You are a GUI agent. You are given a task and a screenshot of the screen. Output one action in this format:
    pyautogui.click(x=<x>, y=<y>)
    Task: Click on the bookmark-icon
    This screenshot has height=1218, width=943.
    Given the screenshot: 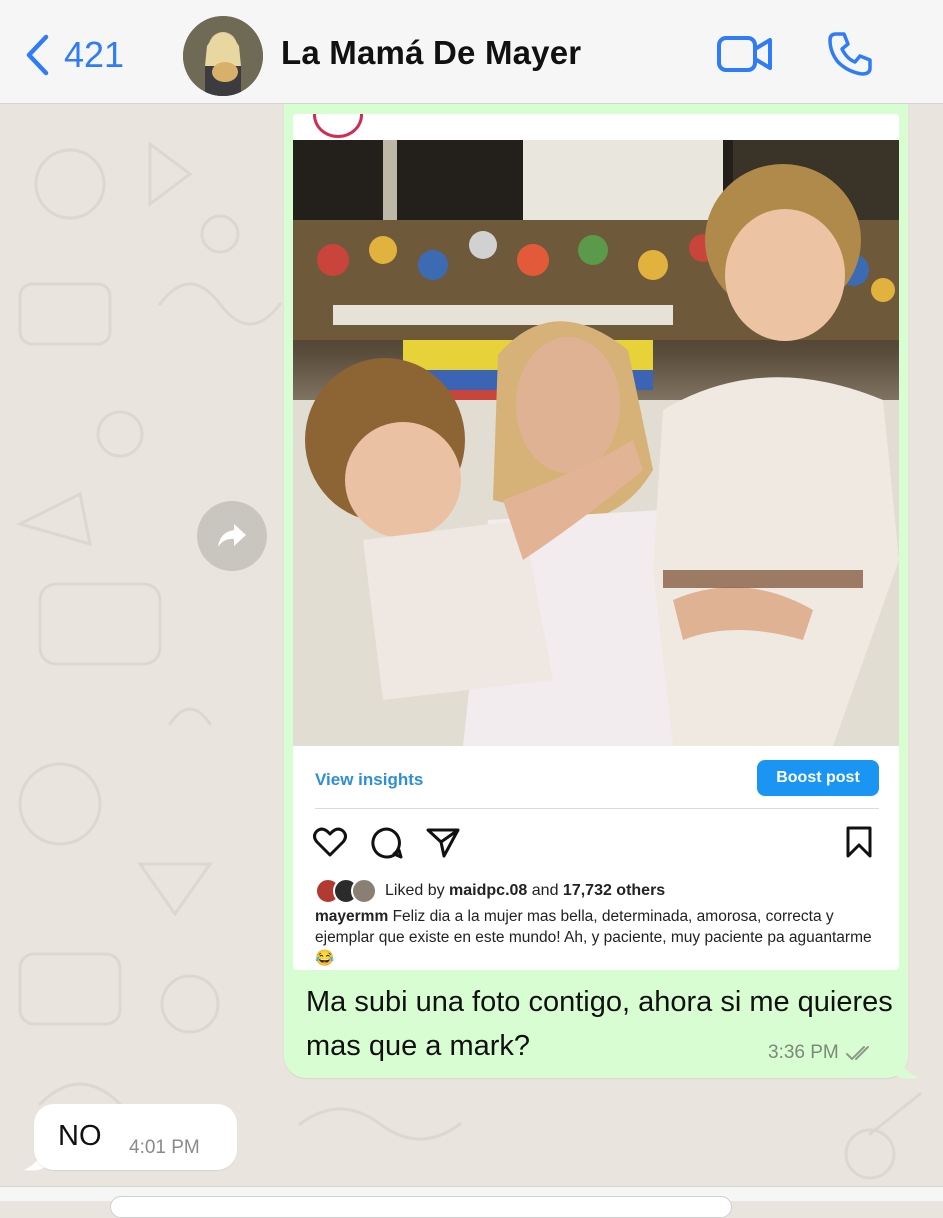 What is the action you would take?
    pyautogui.click(x=859, y=842)
    